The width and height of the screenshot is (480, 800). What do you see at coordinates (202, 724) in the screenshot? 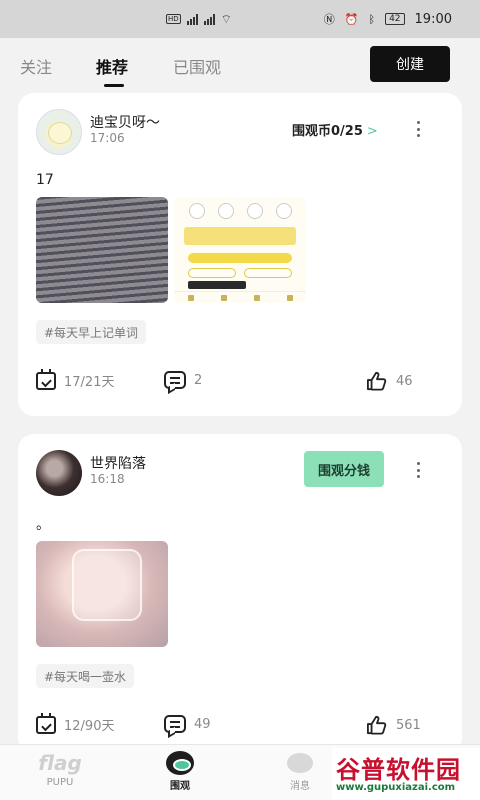
I see `comment-count: 49` at bounding box center [202, 724].